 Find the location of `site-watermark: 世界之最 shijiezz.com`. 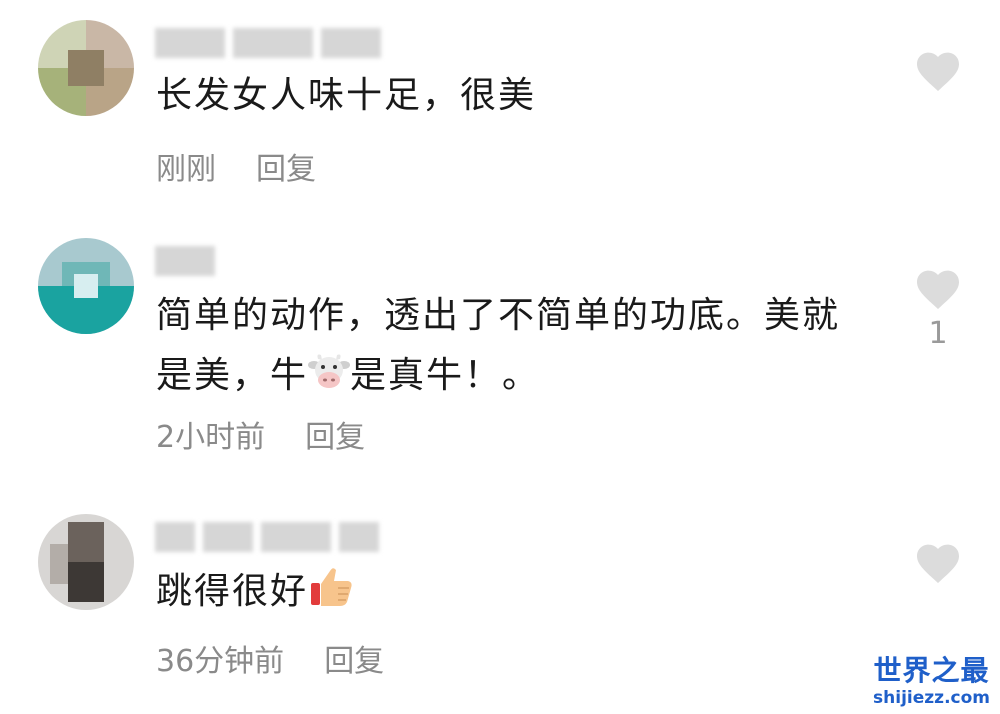

site-watermark: 世界之最 shijiezz.com is located at coordinates (931, 681).